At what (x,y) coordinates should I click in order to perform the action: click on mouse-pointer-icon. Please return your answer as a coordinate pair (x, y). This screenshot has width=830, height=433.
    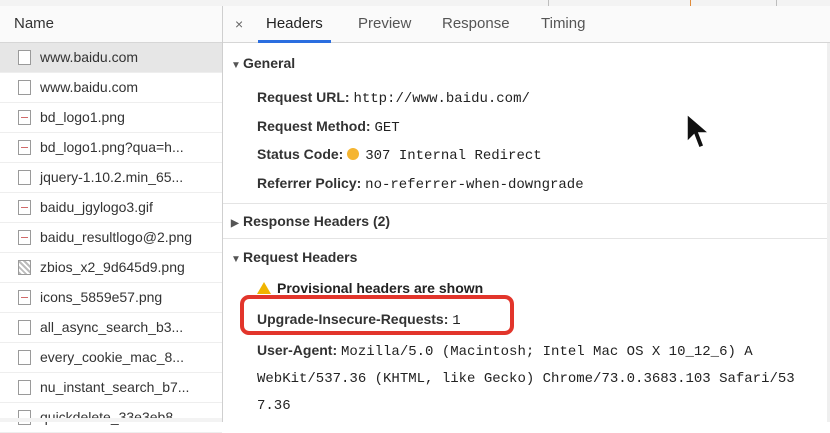
    Looking at the image, I should click on (698, 130).